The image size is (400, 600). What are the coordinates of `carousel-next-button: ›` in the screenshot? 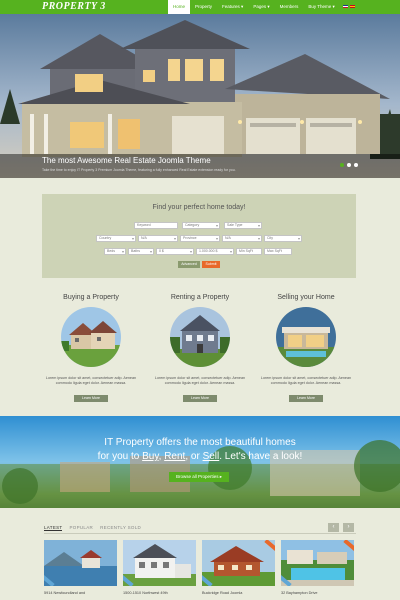 It's located at (348, 527).